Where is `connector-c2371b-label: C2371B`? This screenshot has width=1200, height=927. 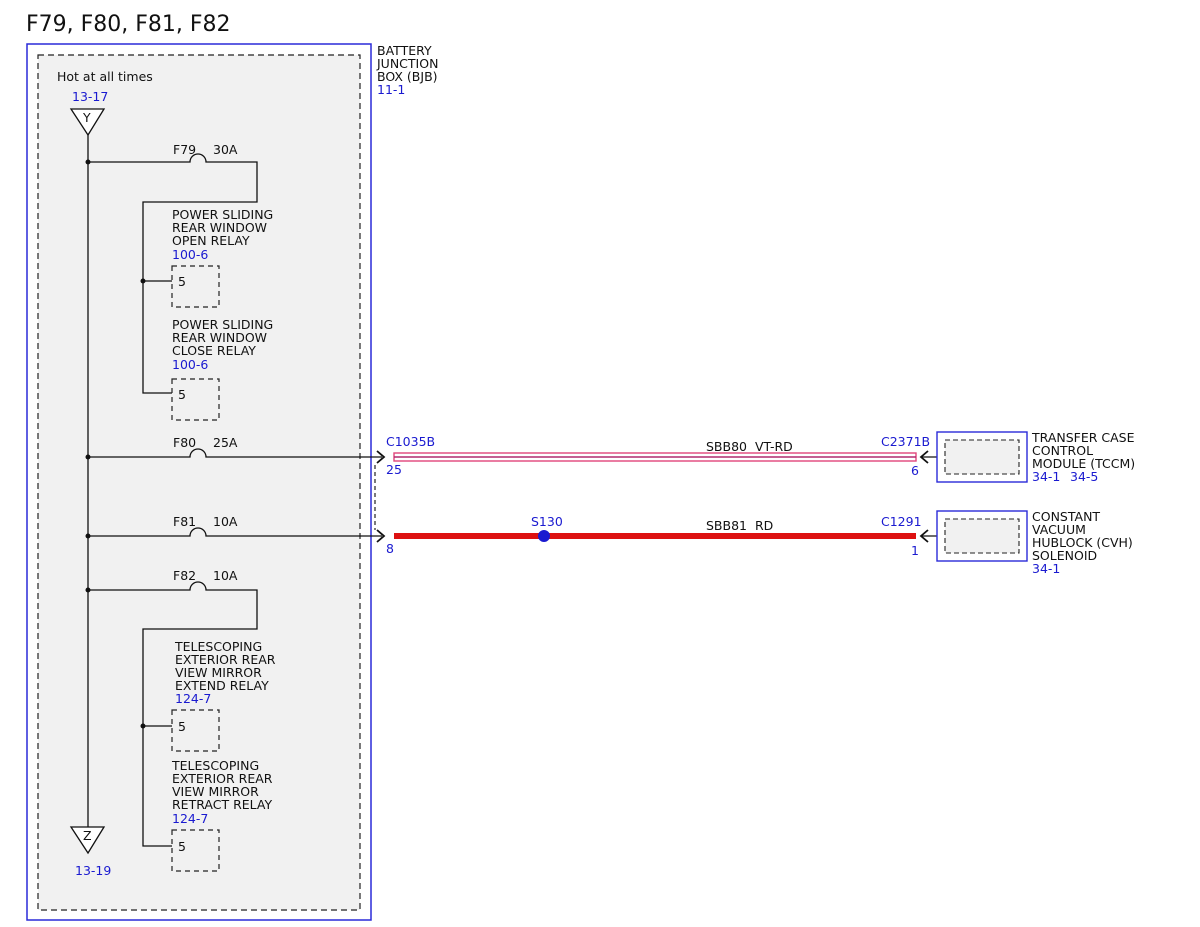 connector-c2371b-label: C2371B is located at coordinates (905, 441).